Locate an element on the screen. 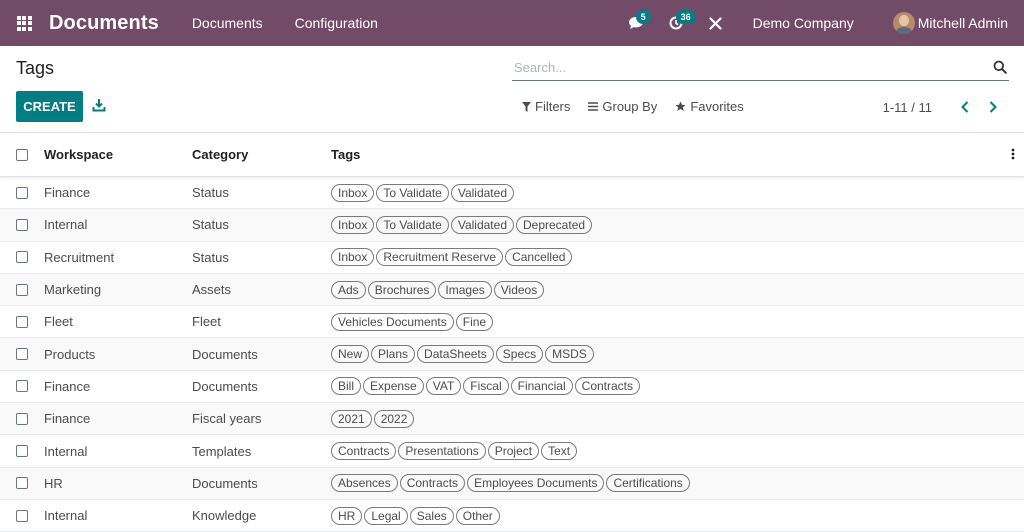 This screenshot has height=532, width=1024. tag-badge: Videos is located at coordinates (519, 289).